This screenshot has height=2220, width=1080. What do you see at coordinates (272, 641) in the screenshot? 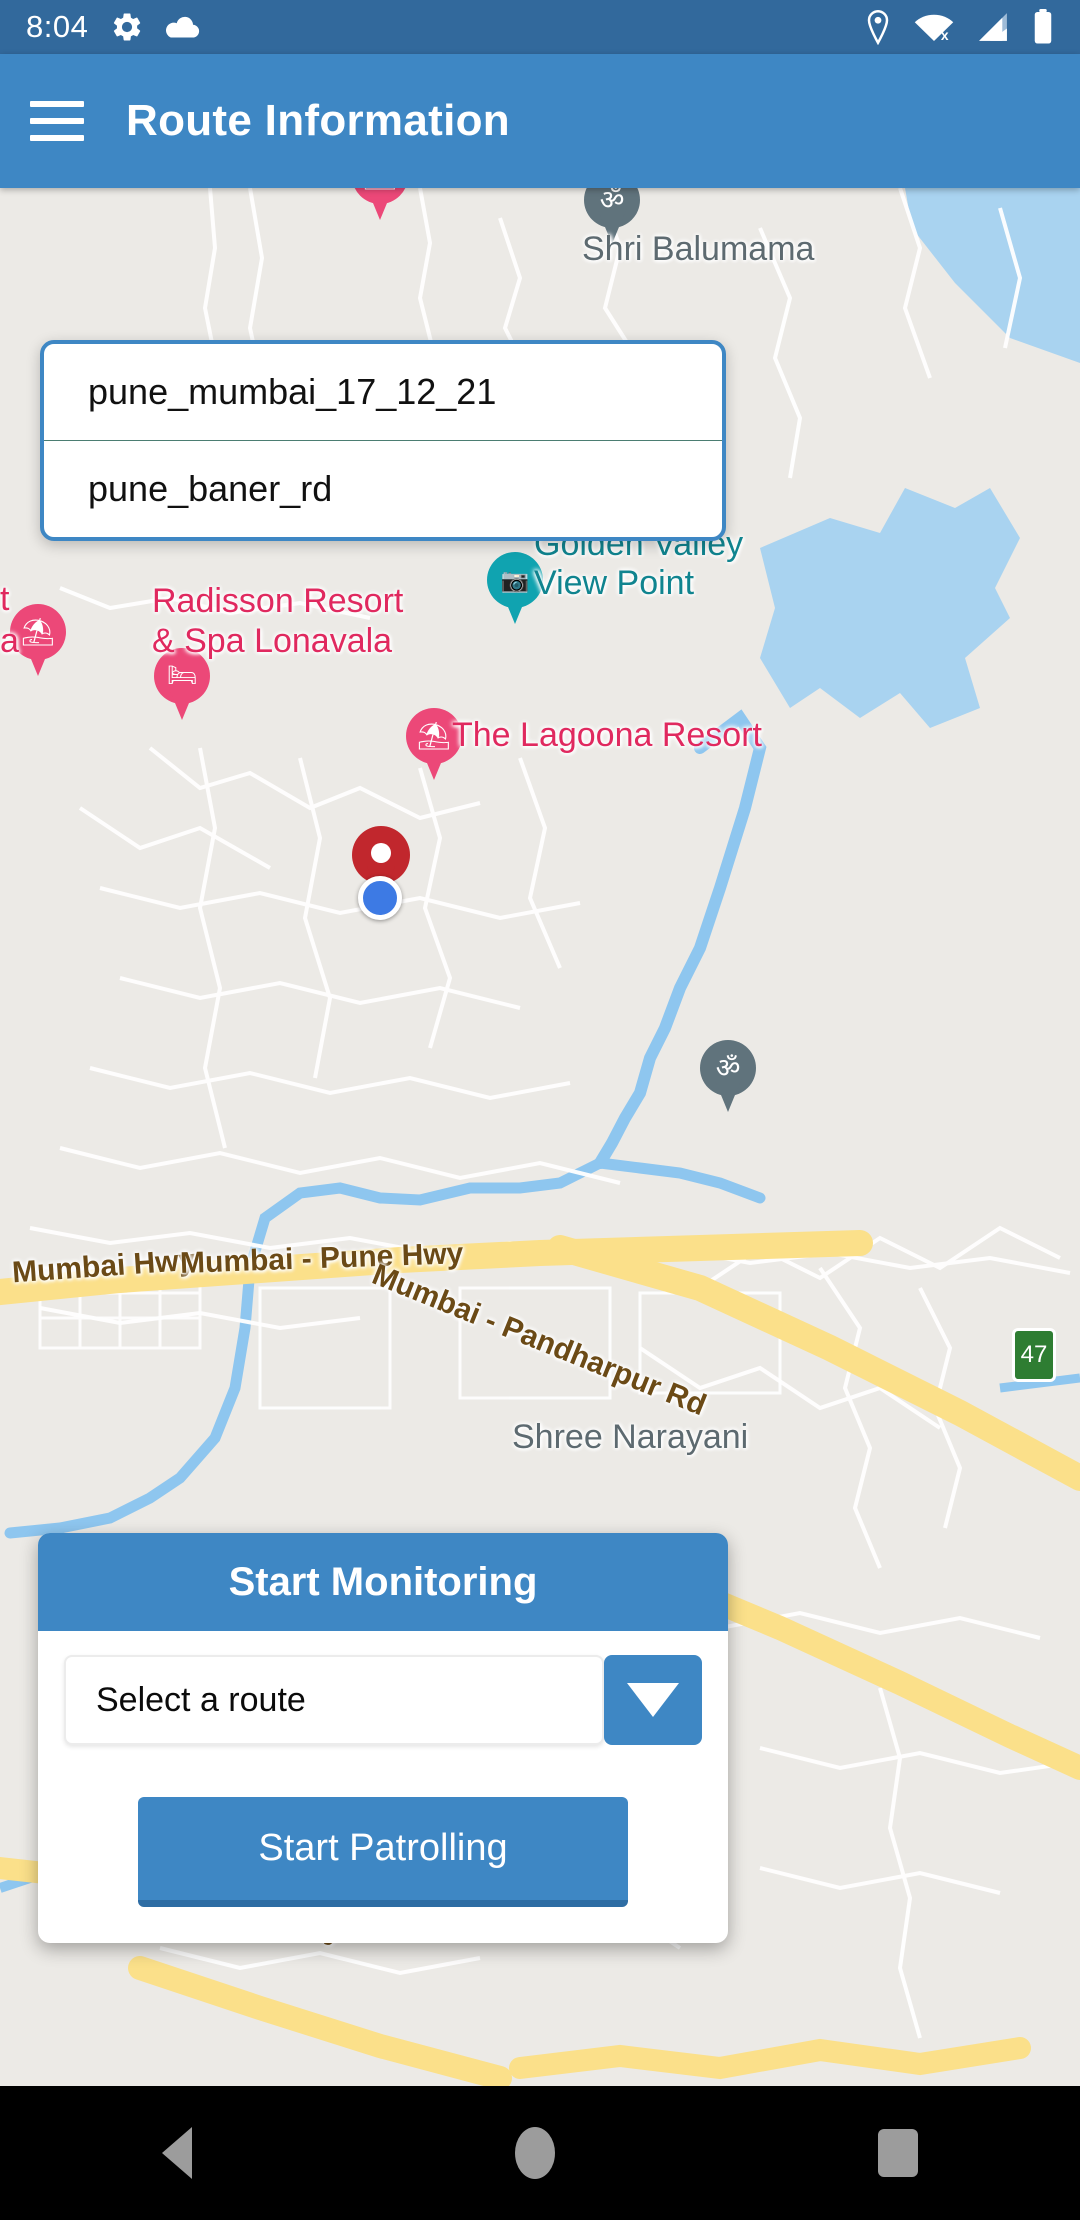
I see `map-label-radisson-line2: & Spa Lonavala` at bounding box center [272, 641].